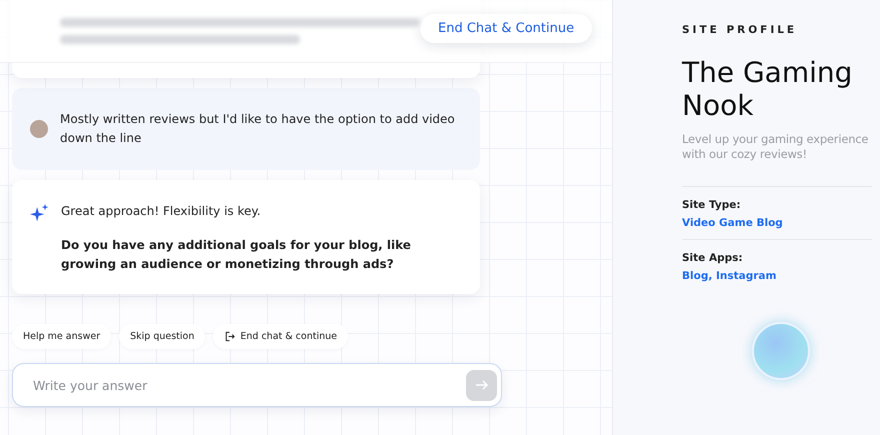 This screenshot has width=880, height=435. Describe the element at coordinates (258, 129) in the screenshot. I see `message-text: Mostly written reviews but I'd like to have the option to add video down the line` at that location.